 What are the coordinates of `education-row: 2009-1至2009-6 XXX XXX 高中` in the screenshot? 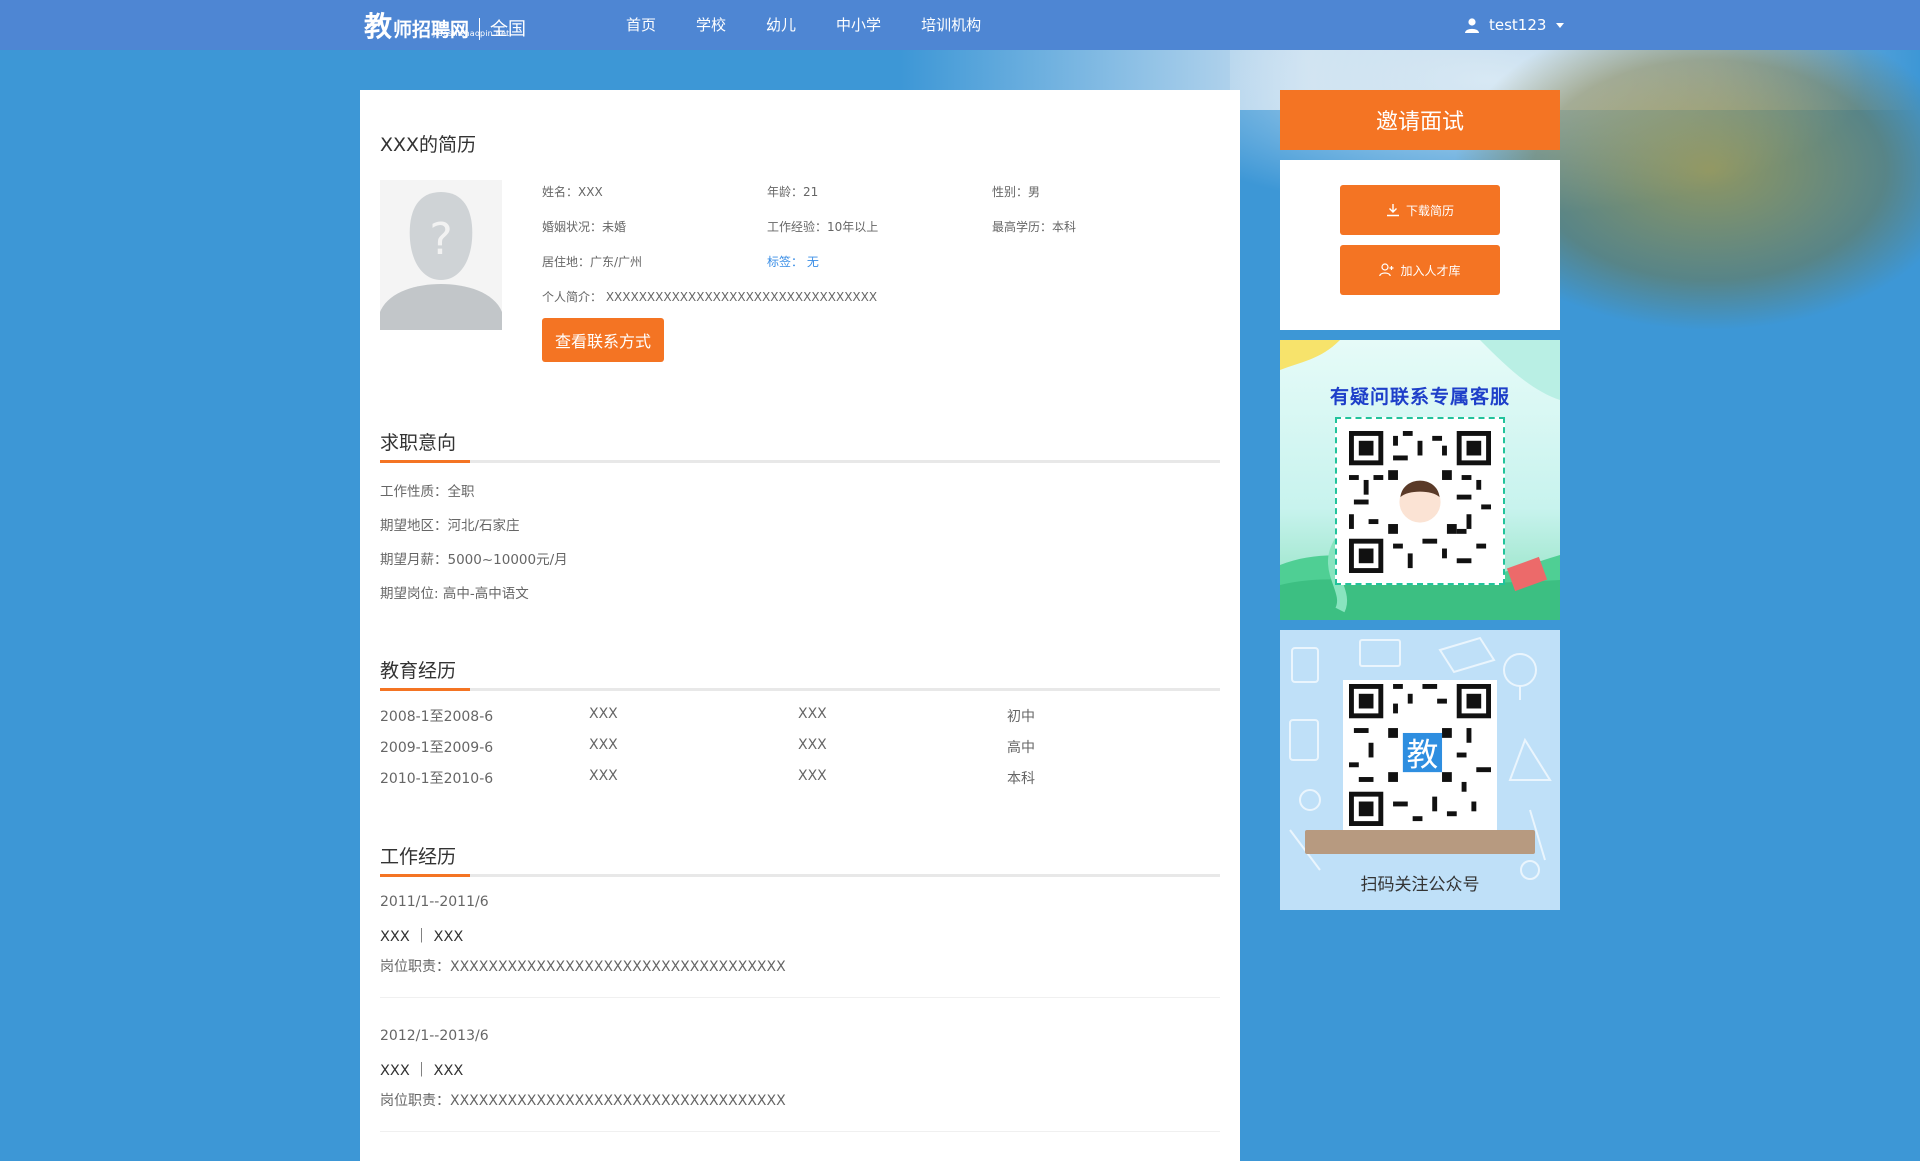 It's located at (800, 747).